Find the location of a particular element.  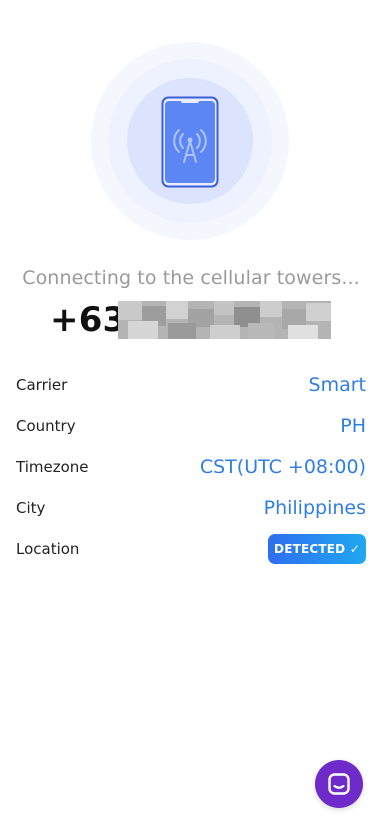

phone-antenna-icon is located at coordinates (190, 142).